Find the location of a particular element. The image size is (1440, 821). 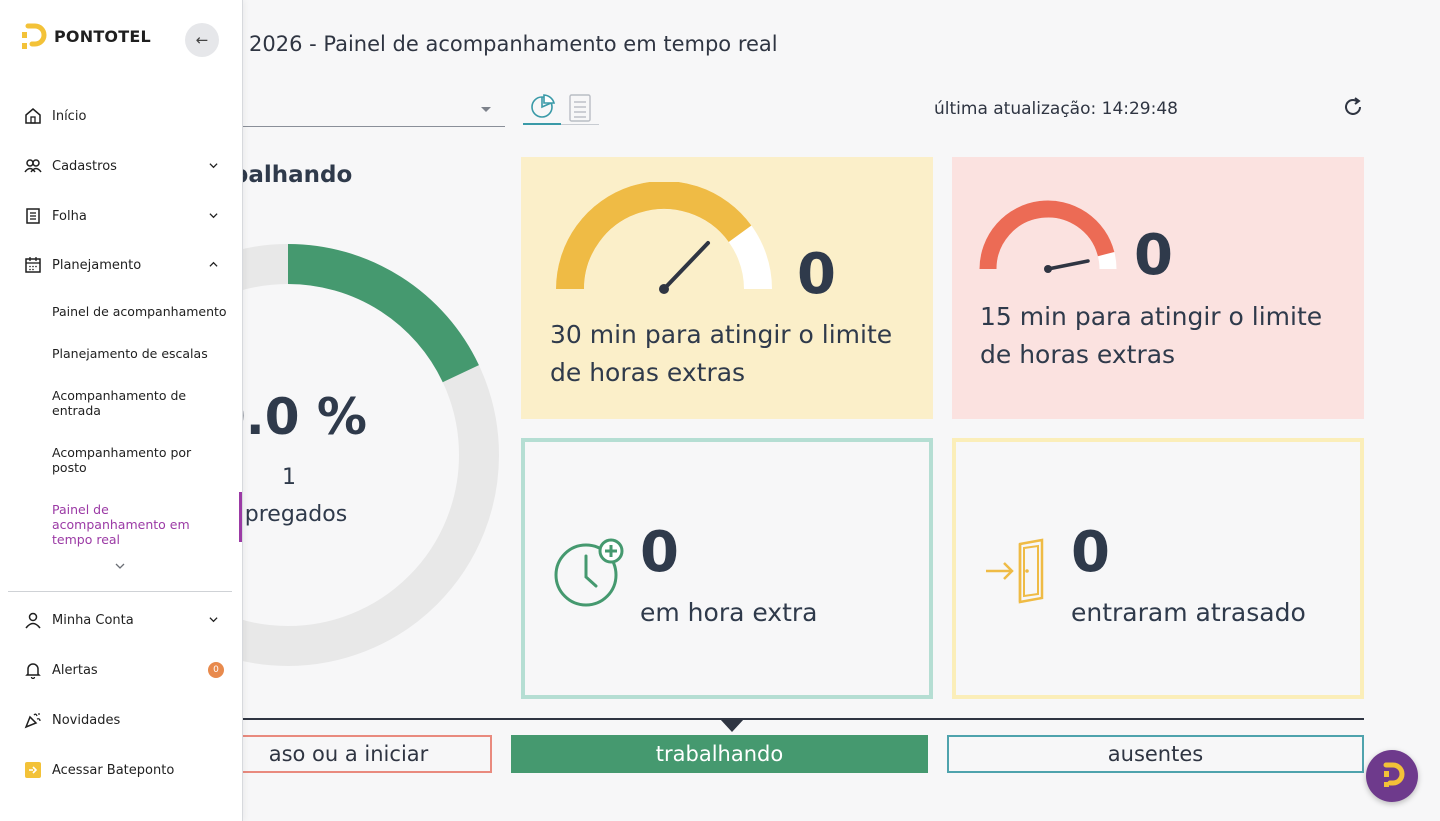

home-icon is located at coordinates (33, 116).